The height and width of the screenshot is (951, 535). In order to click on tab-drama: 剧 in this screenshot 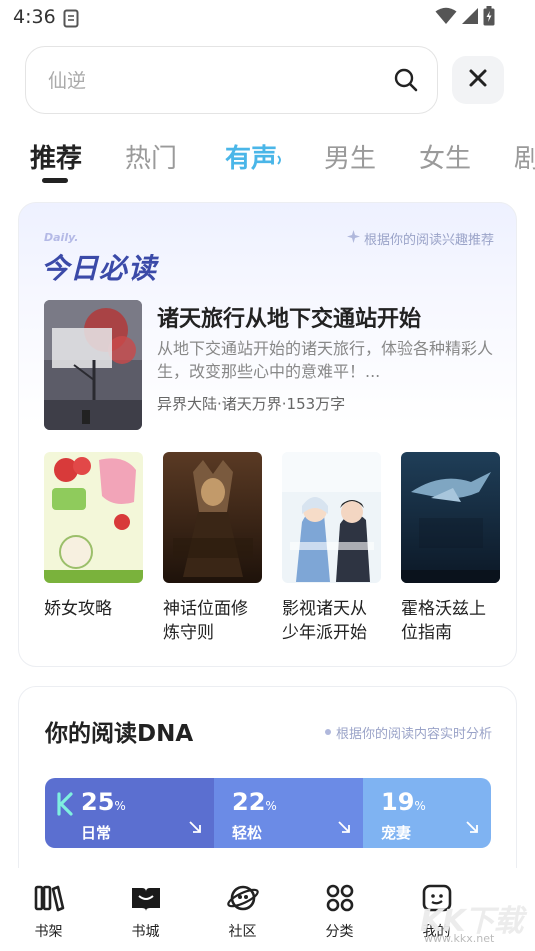, I will do `click(524, 156)`.